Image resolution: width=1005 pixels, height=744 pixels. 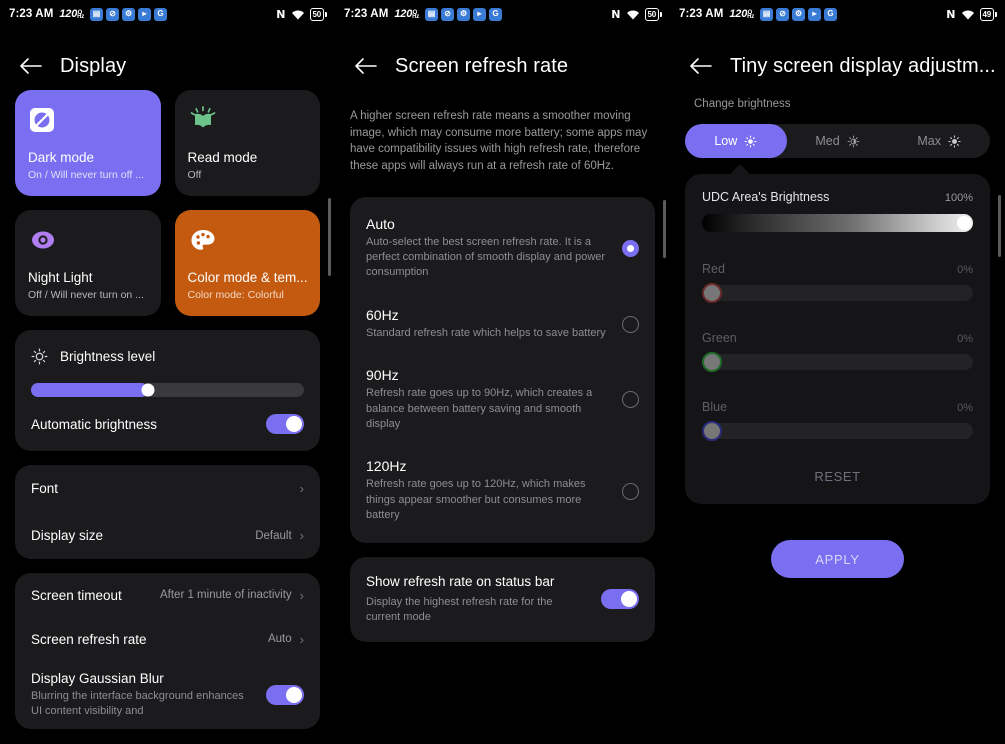 What do you see at coordinates (965, 270) in the screenshot?
I see `red-value: 0%` at bounding box center [965, 270].